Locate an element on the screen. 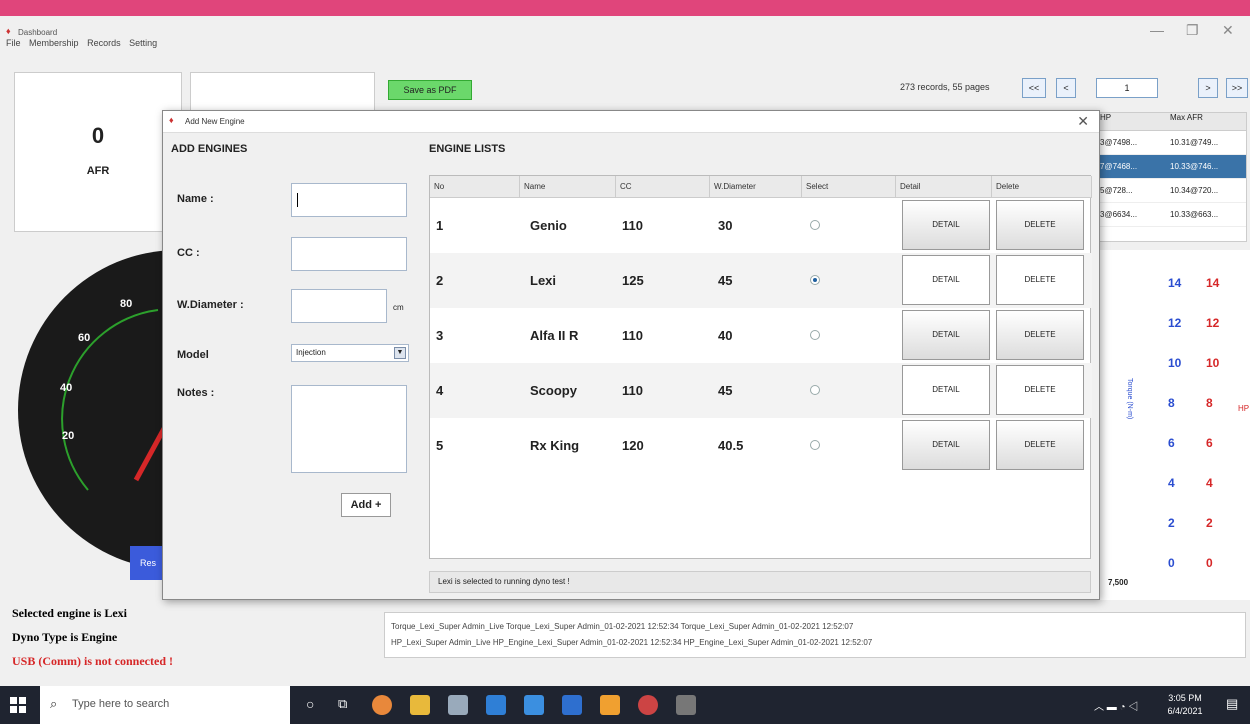 The height and width of the screenshot is (724, 1250). word-icon is located at coordinates (572, 705).